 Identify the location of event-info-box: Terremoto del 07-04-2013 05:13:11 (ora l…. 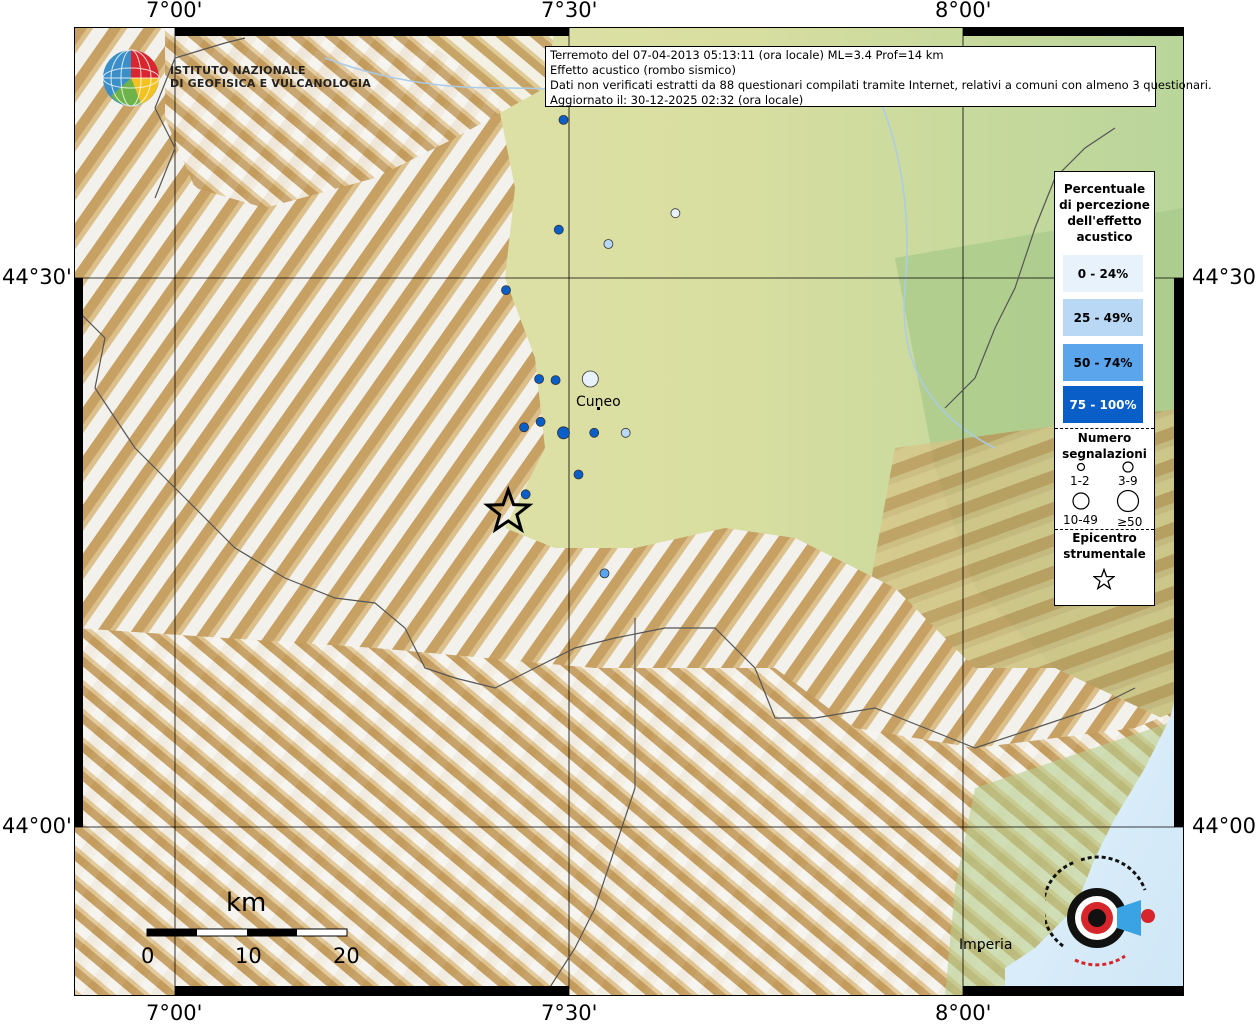
(878, 76).